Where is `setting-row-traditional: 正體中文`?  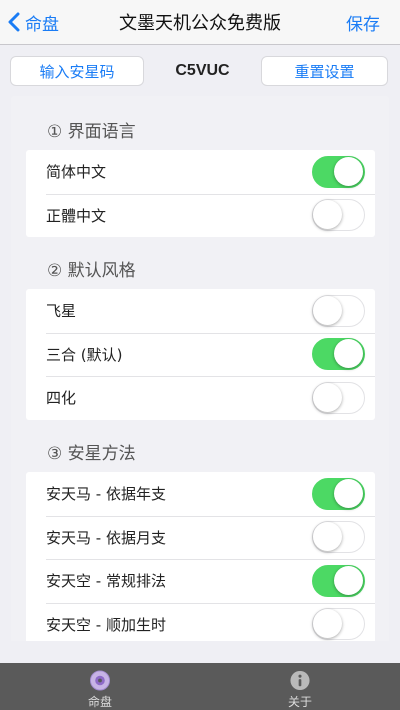
setting-row-traditional: 正體中文 is located at coordinates (200, 215).